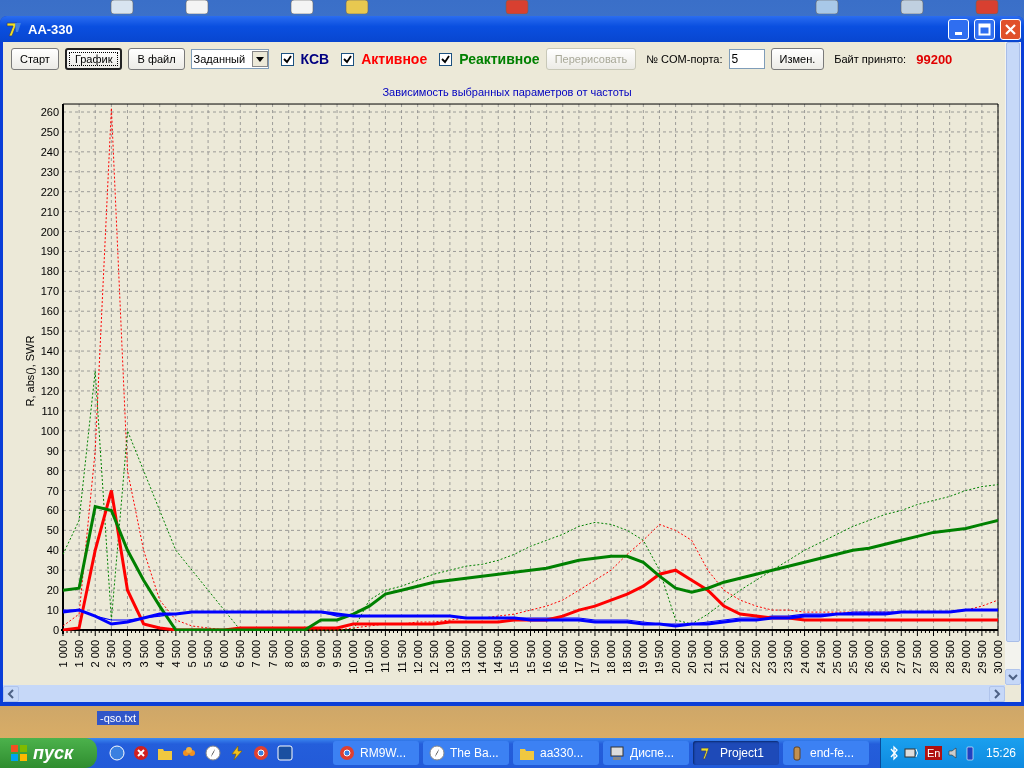 This screenshot has width=1024, height=768. What do you see at coordinates (530, 657) in the screenshot?
I see `x-tick-label: 15 500` at bounding box center [530, 657].